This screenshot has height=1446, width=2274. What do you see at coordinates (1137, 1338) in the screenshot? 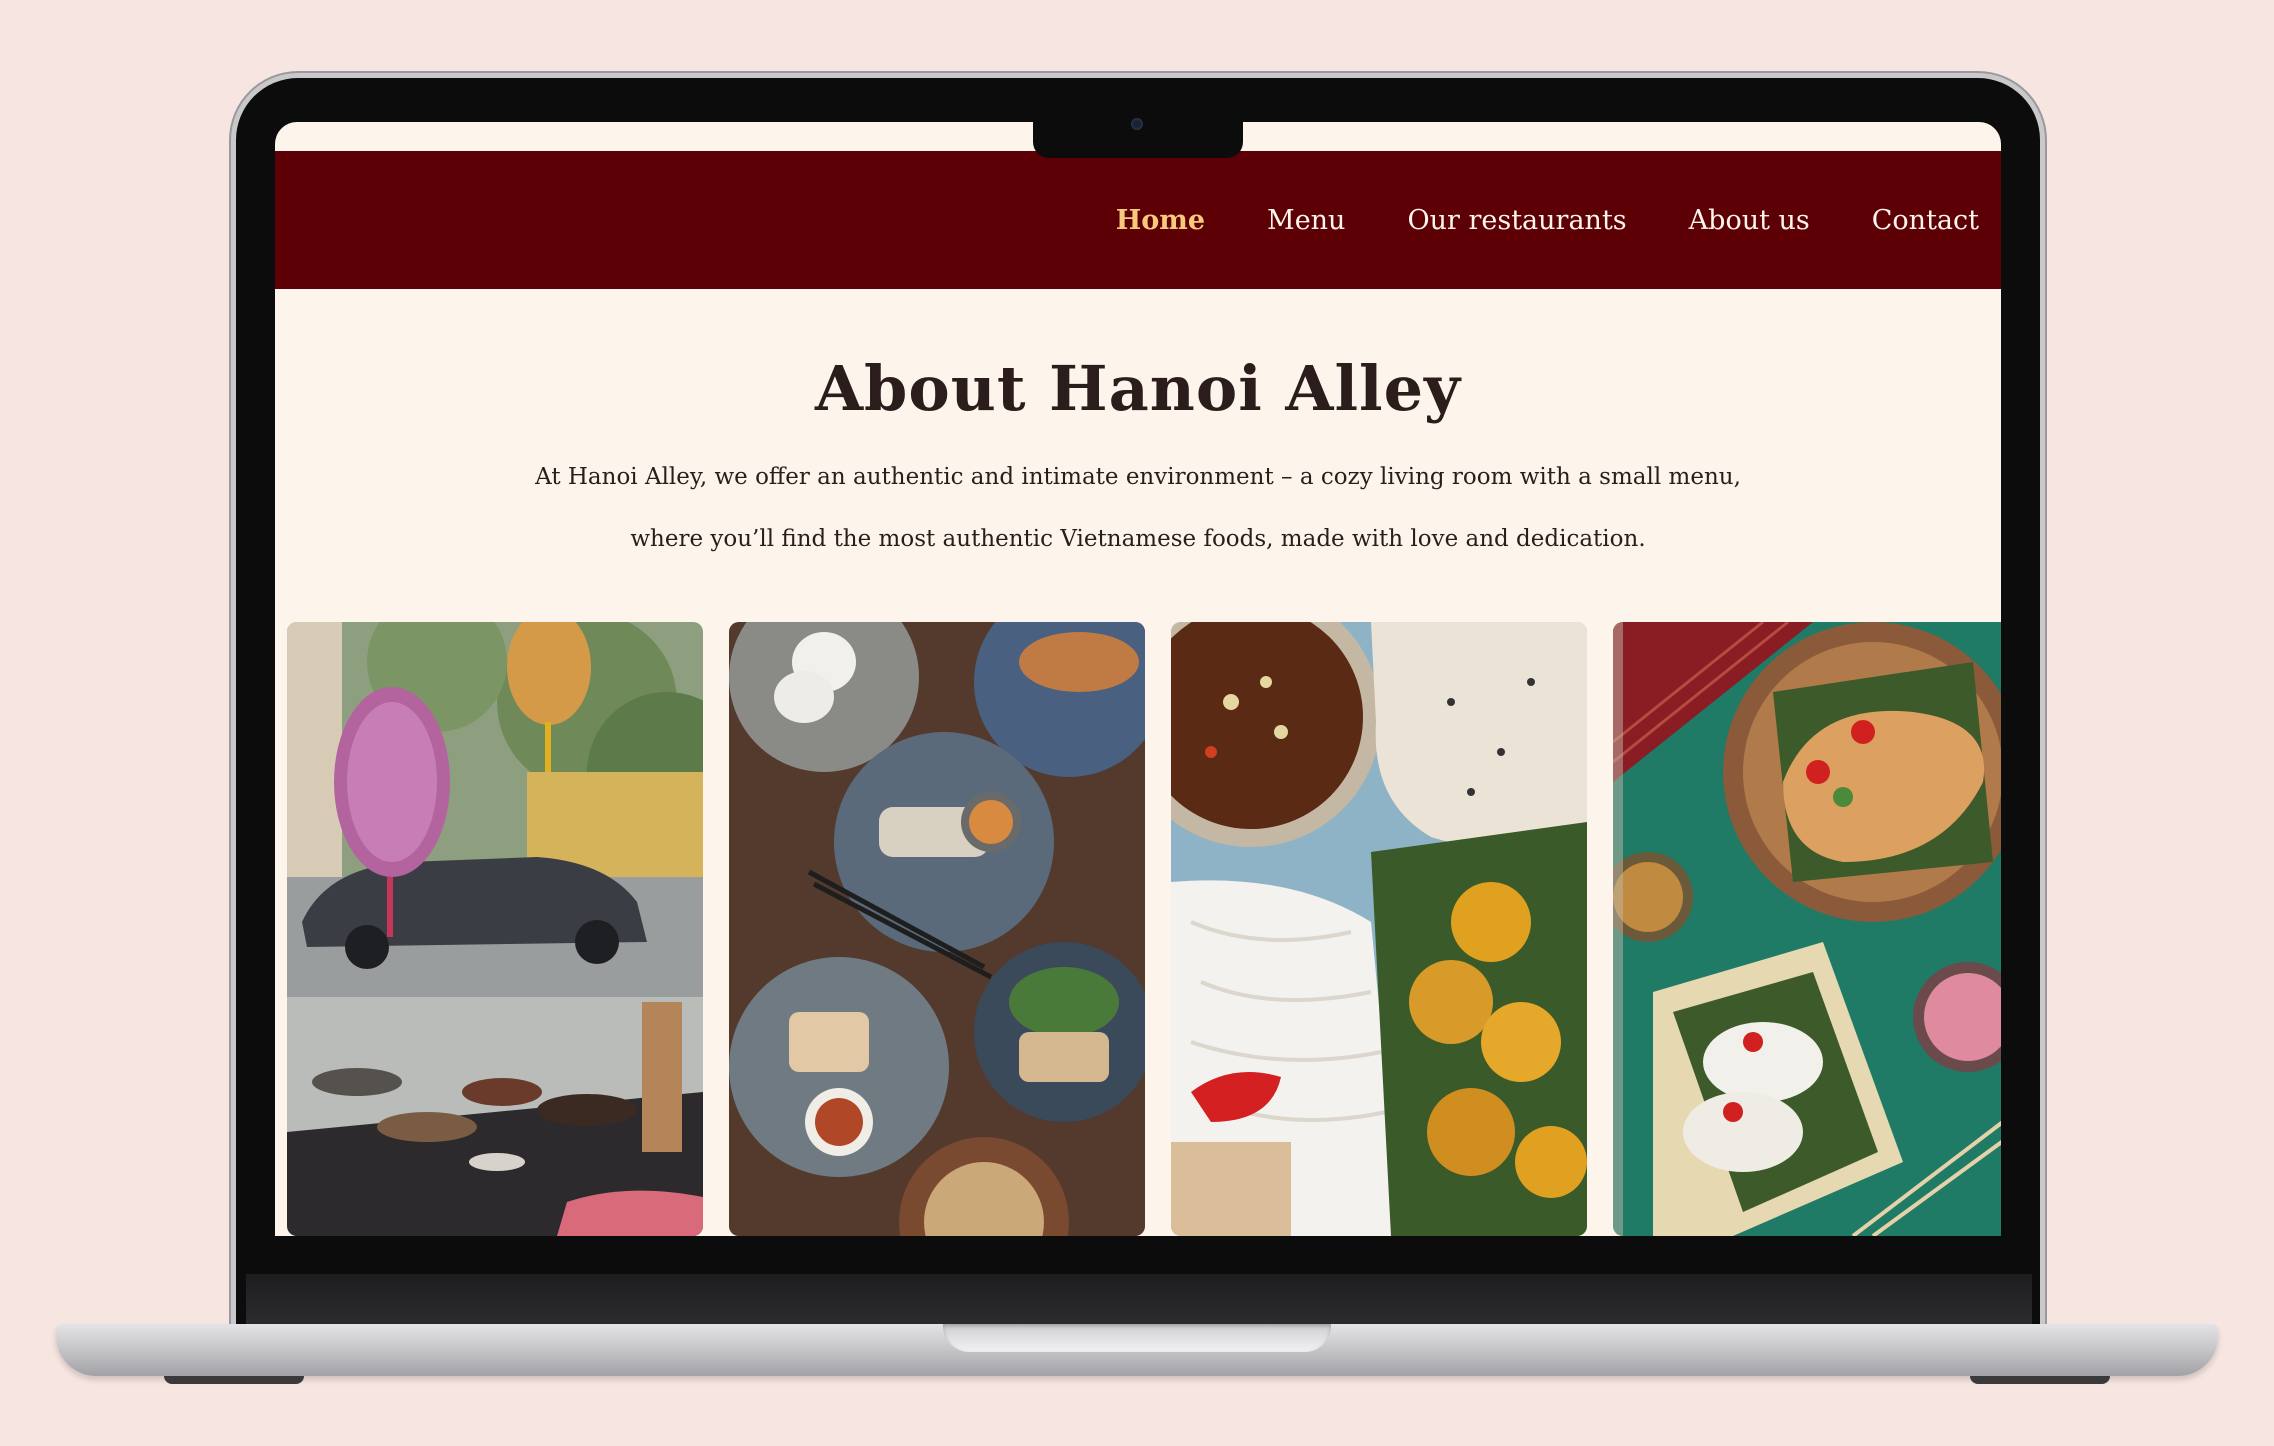
I see `laptop-opening-groove` at bounding box center [1137, 1338].